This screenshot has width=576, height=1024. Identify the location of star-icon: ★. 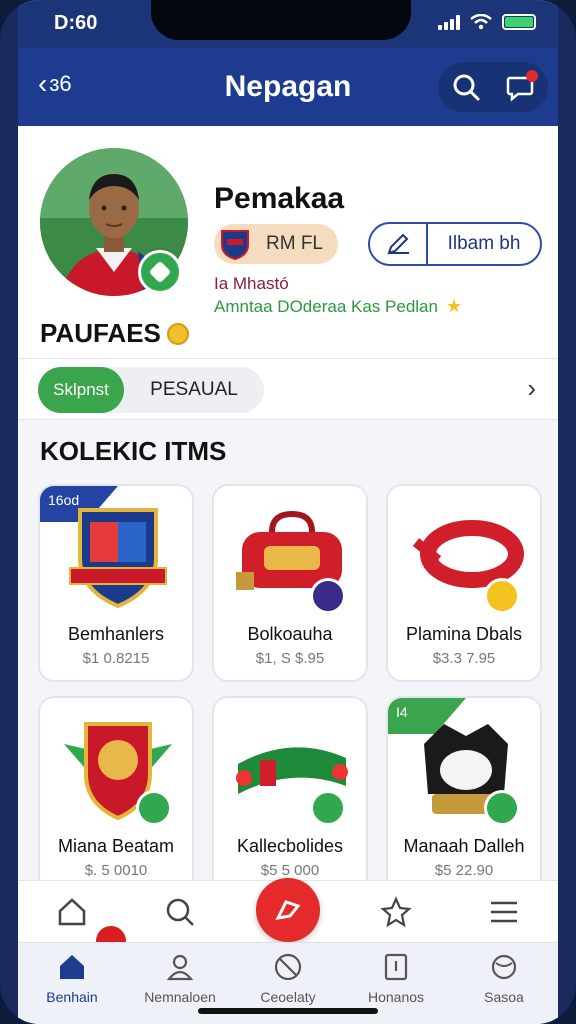
(454, 306).